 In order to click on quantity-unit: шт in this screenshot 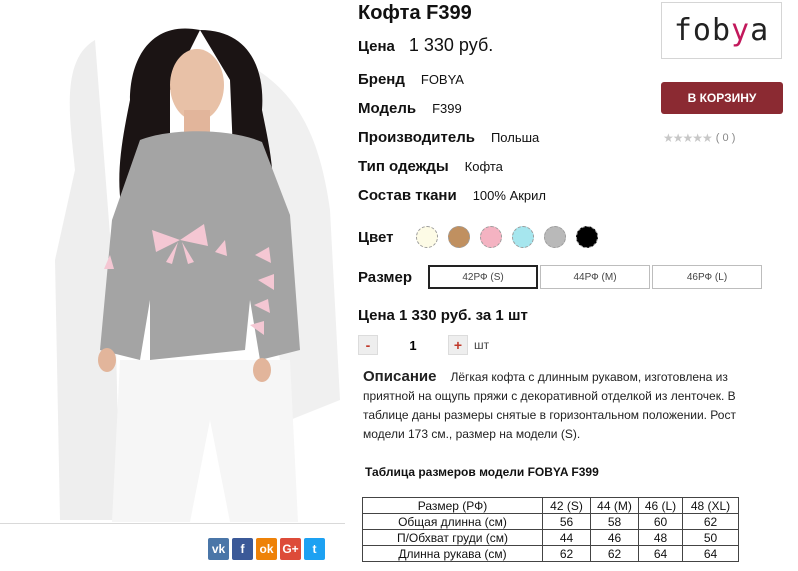, I will do `click(482, 345)`.